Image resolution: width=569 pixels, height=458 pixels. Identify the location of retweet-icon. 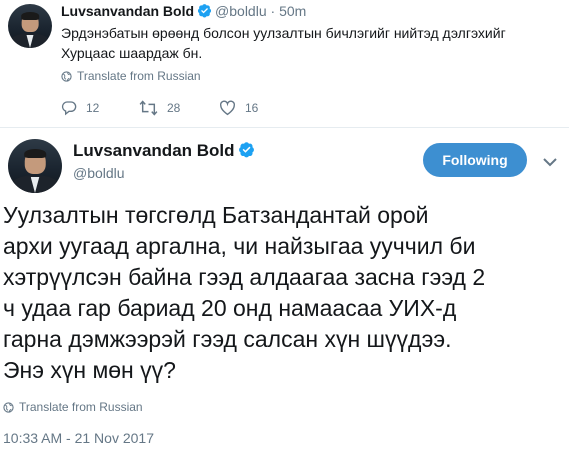
(148, 108).